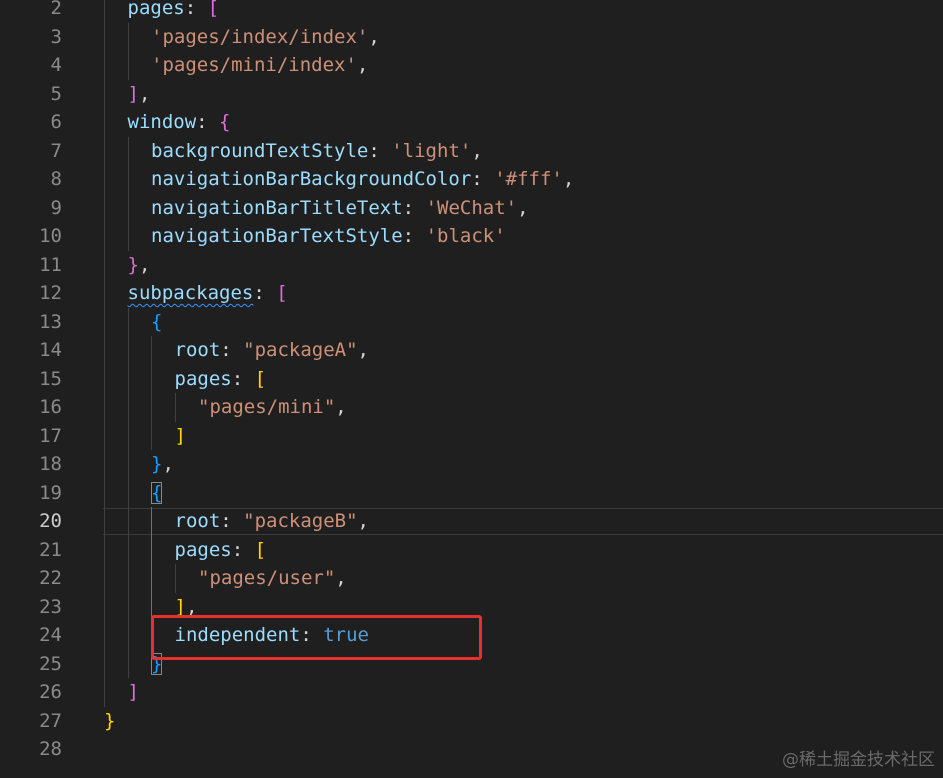 The height and width of the screenshot is (778, 943). I want to click on line-number: 24, so click(50, 635).